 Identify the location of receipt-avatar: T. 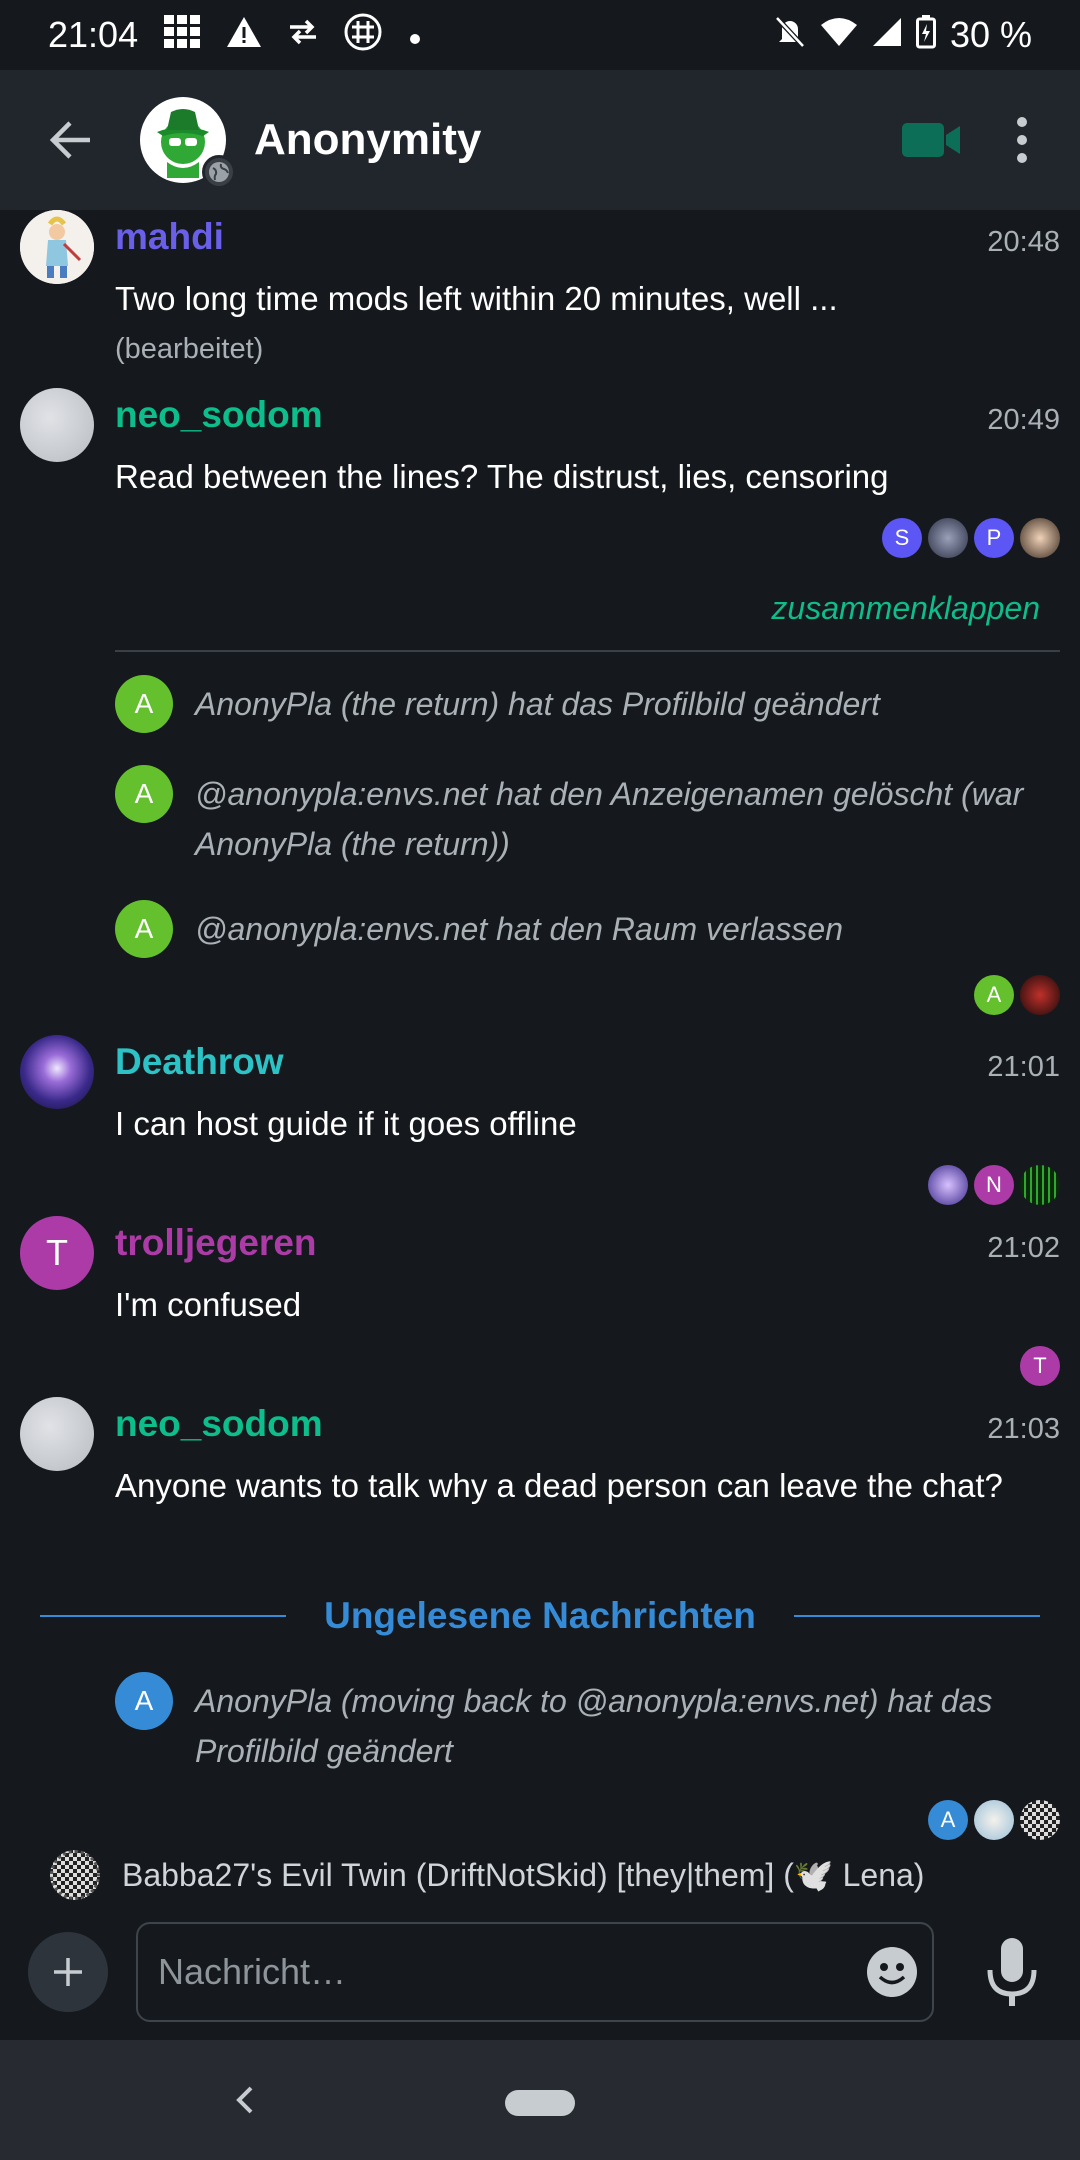
(1040, 1366).